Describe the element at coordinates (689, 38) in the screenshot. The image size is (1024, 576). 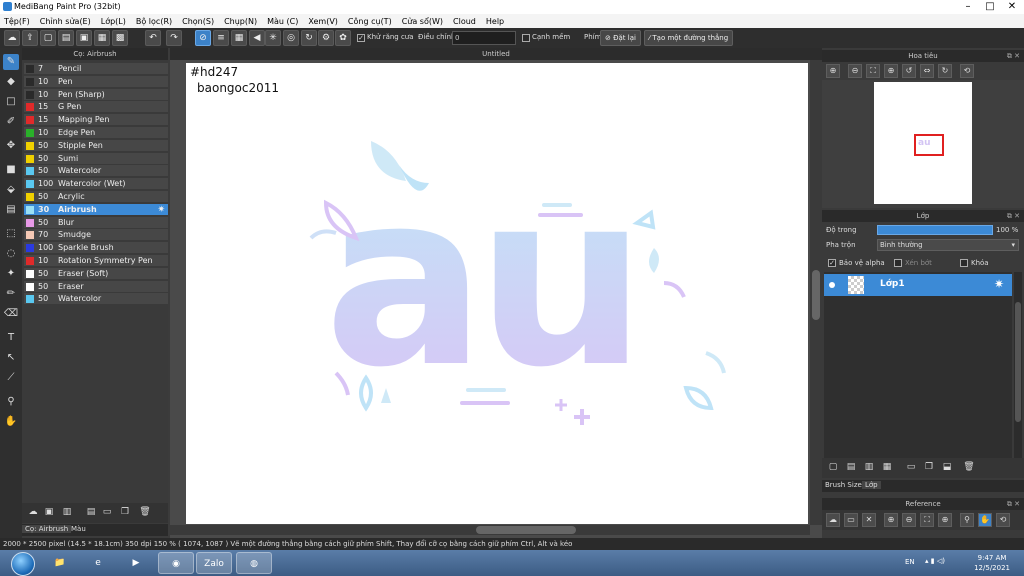
I see `straight-line-button: ⁄ Tạo một đường thẳng` at that location.